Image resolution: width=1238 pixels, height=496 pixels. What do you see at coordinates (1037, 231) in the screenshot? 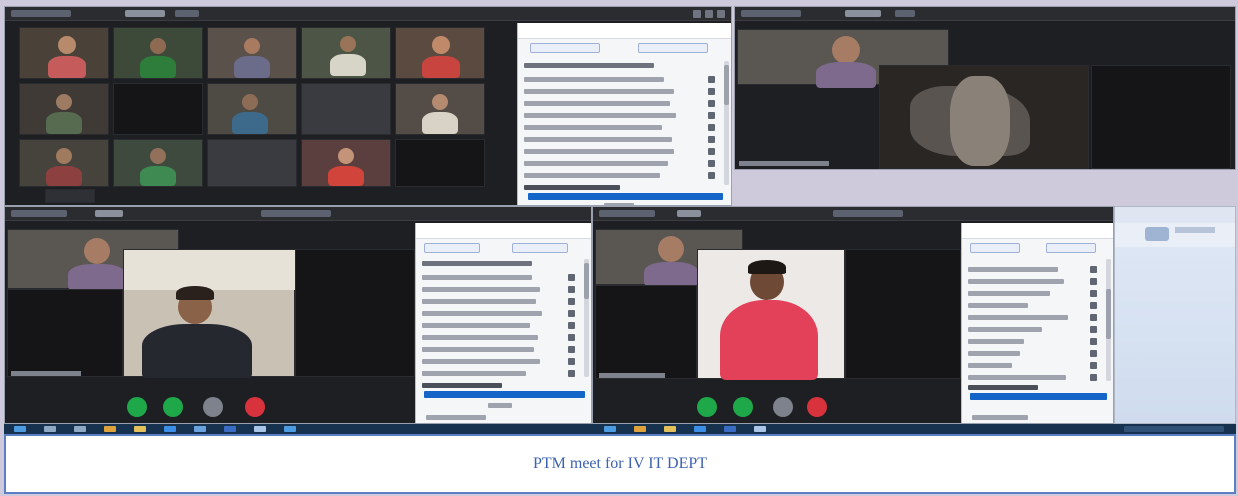
I see `panel-header` at bounding box center [1037, 231].